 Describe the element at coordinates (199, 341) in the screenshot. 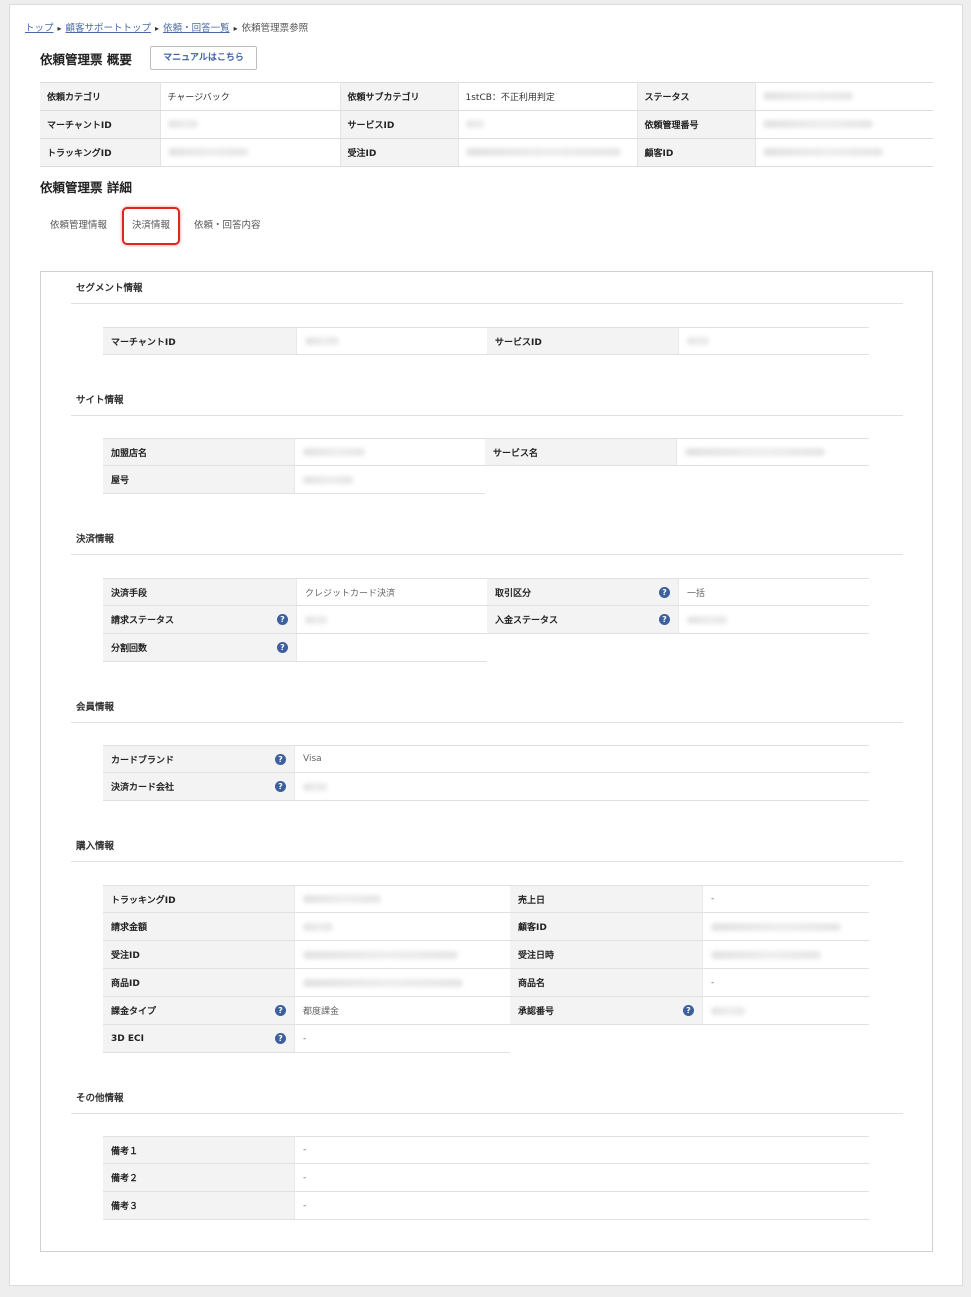

I see `field-label: マーチャントID` at that location.